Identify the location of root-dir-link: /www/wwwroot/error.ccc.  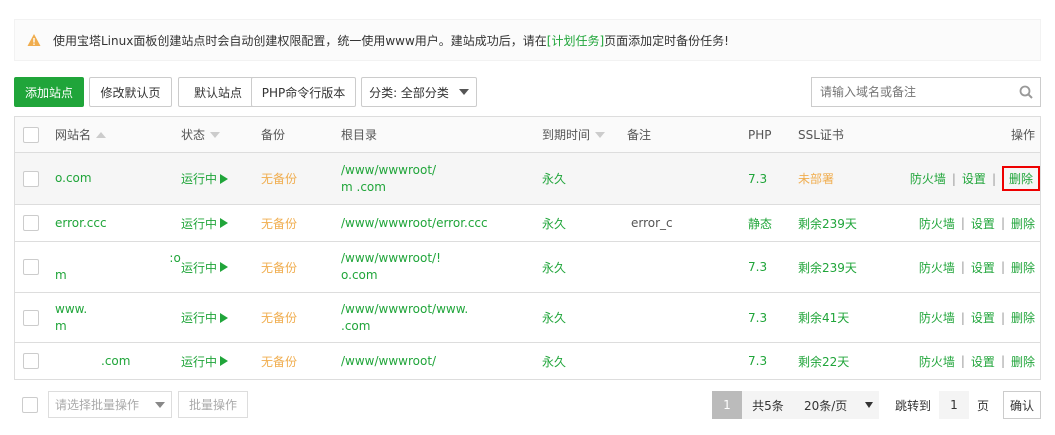
(414, 223).